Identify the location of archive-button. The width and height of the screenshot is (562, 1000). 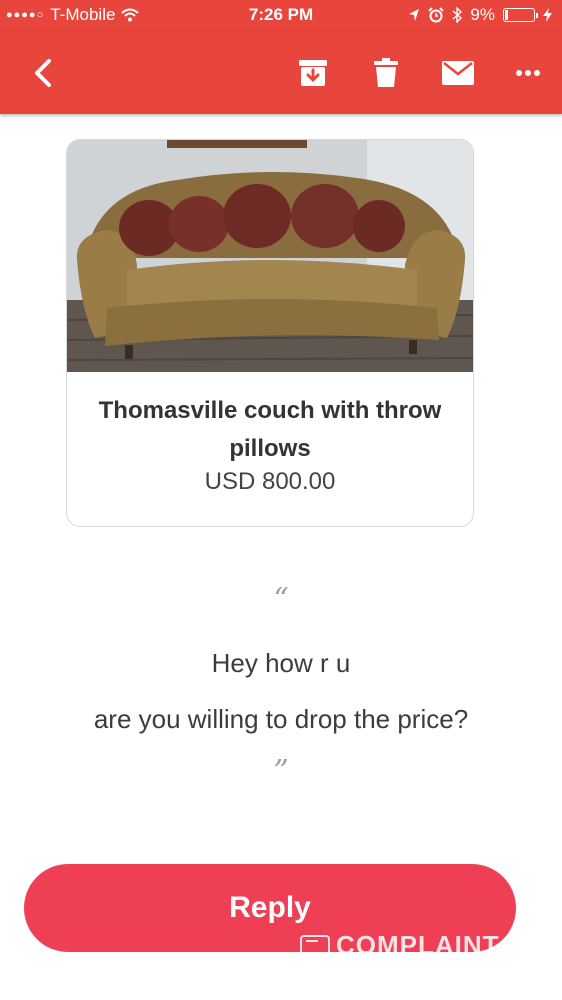
(313, 73).